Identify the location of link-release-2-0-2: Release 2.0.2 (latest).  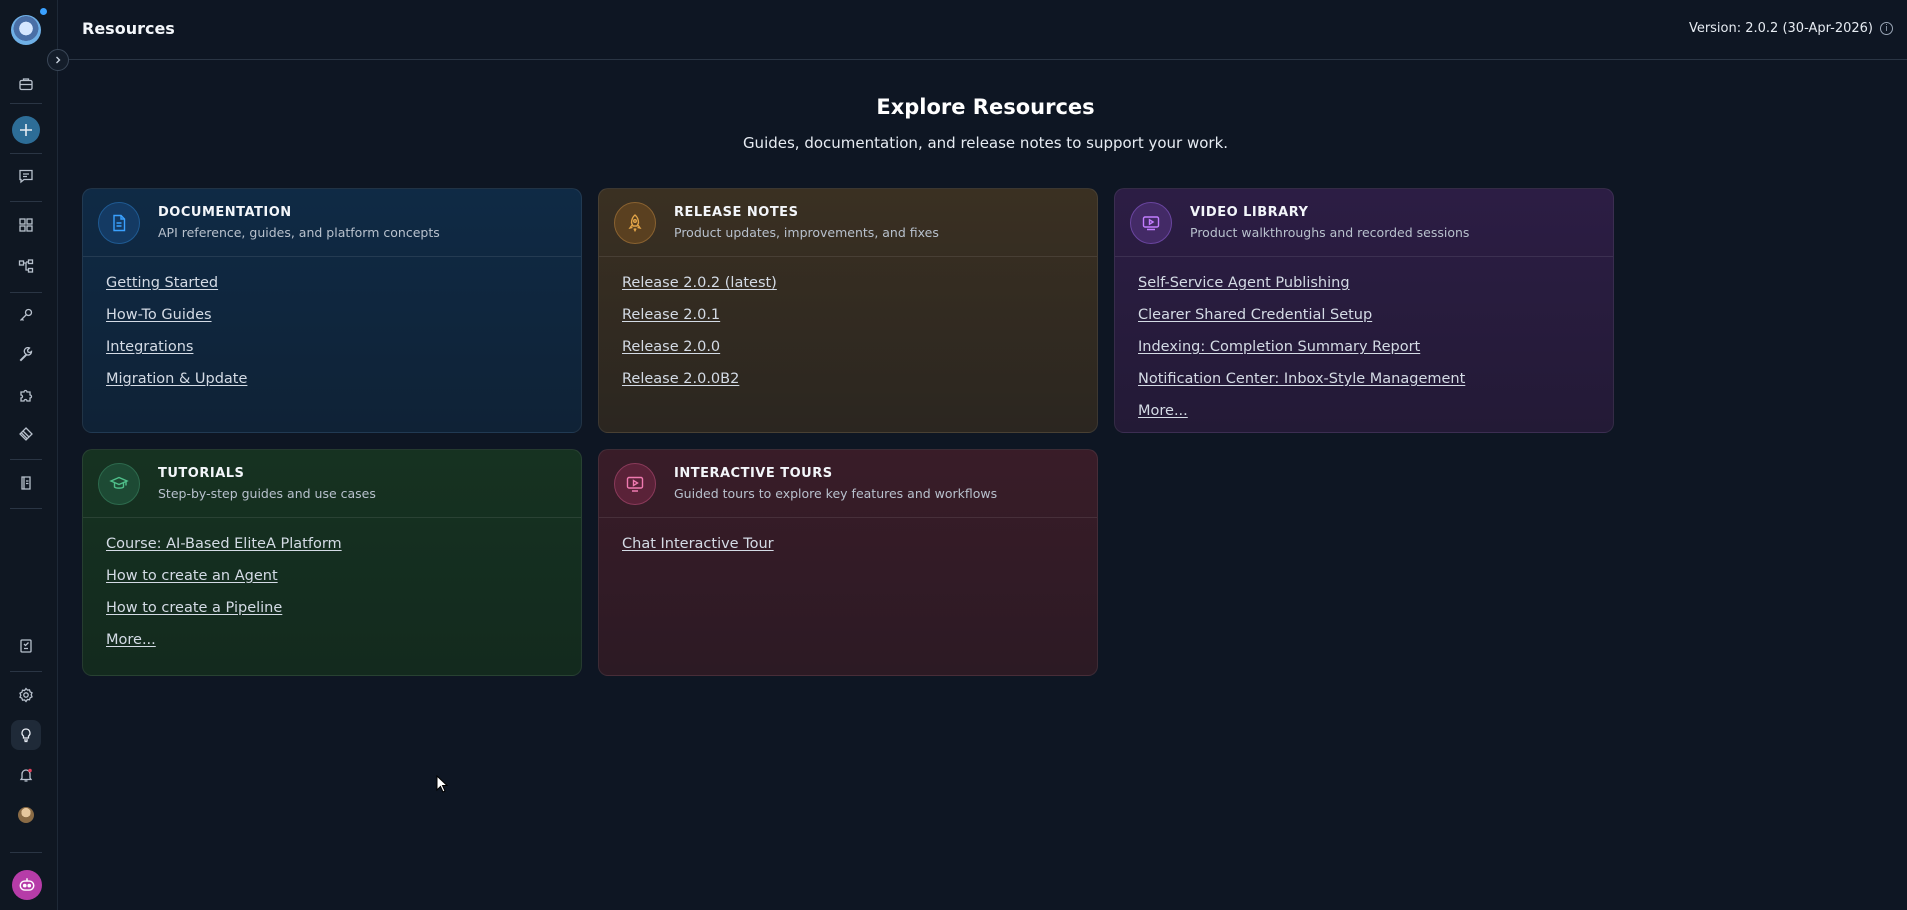
(859, 289).